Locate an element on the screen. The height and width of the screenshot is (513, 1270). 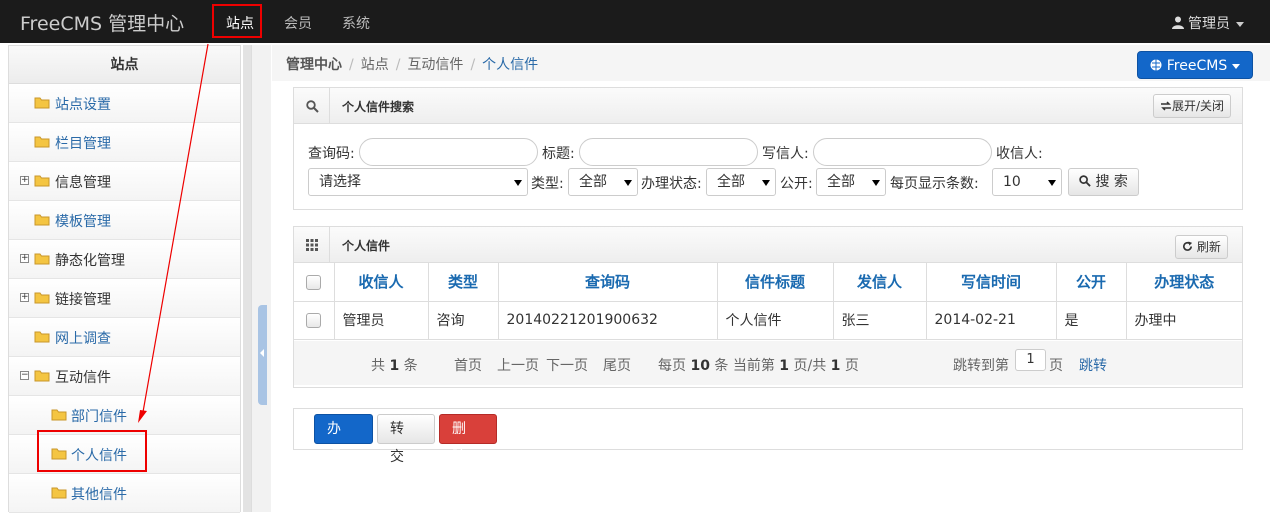
sidebar-item-label: 静态化管理 is located at coordinates (90, 261).